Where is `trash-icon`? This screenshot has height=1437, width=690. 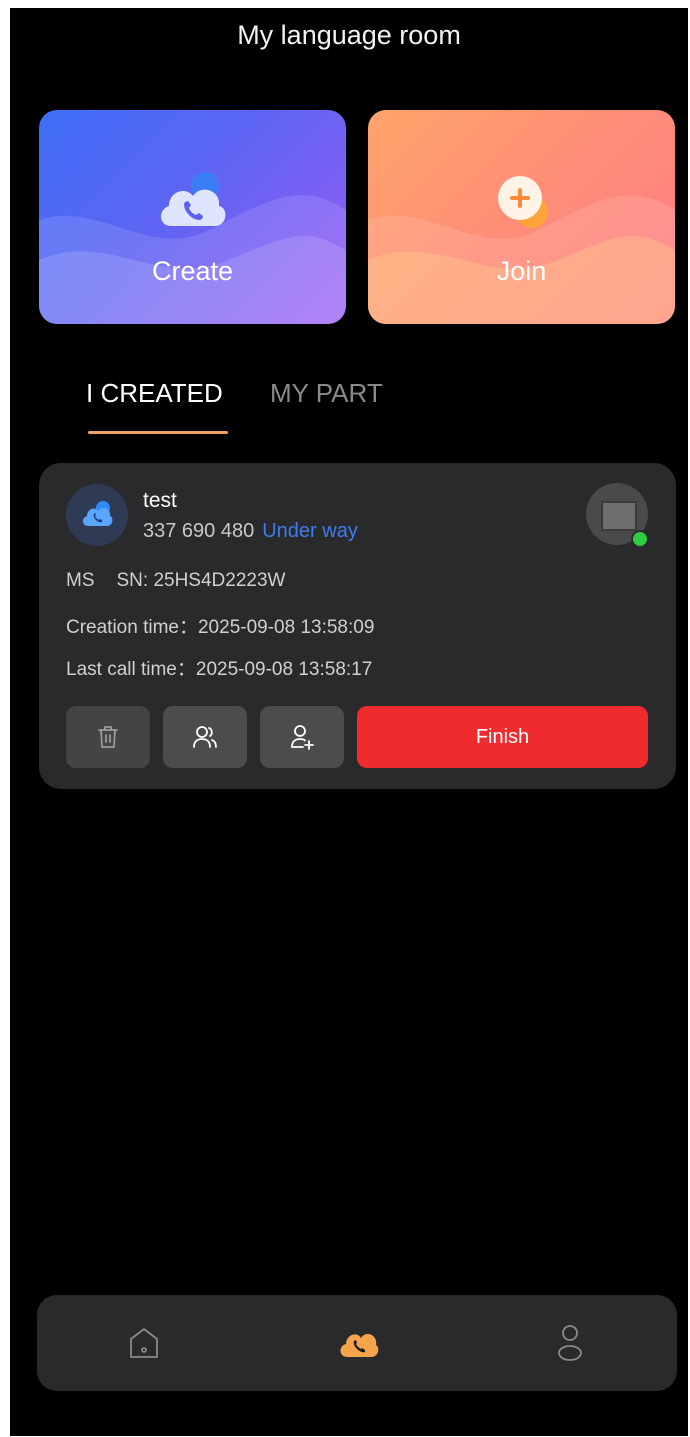
trash-icon is located at coordinates (108, 737).